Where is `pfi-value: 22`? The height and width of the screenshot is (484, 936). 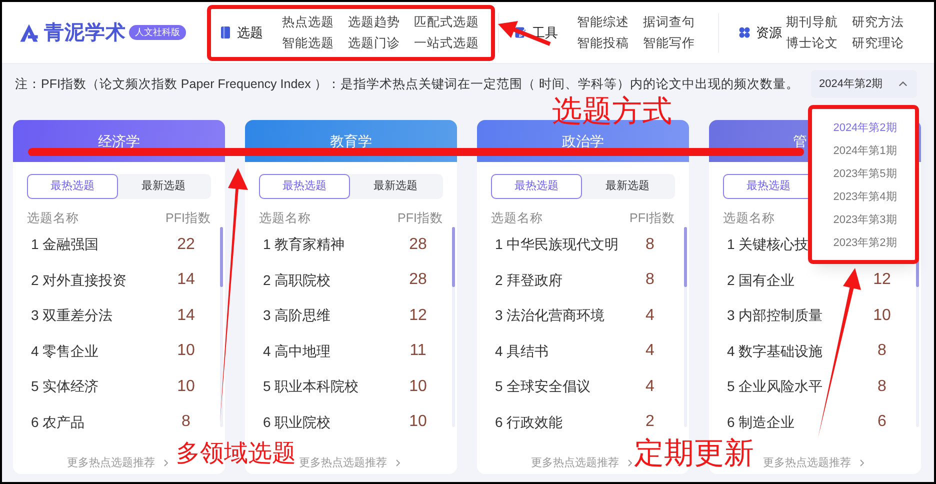
pfi-value: 22 is located at coordinates (186, 244).